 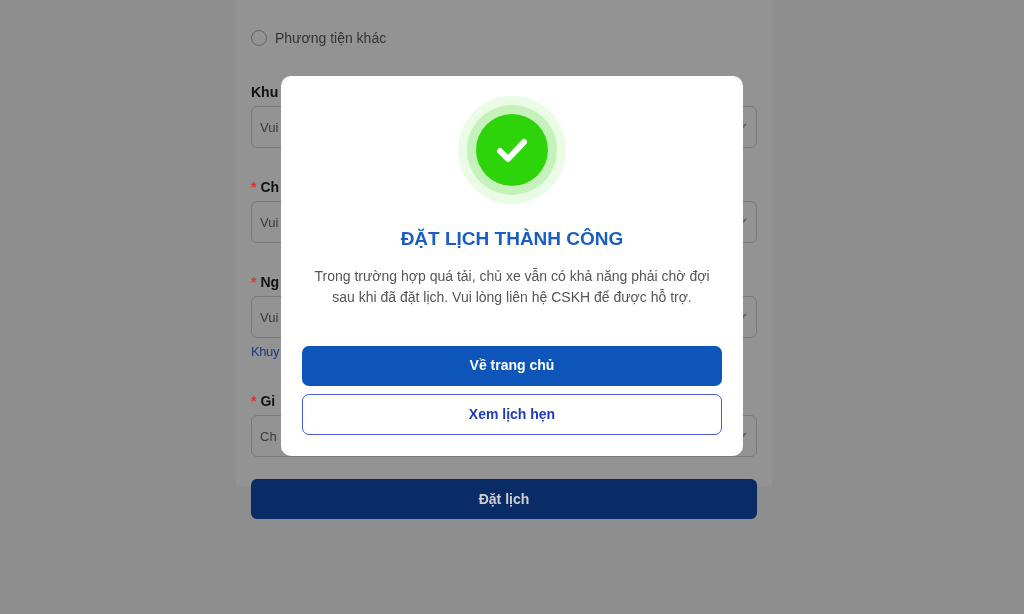 What do you see at coordinates (270, 187) in the screenshot?
I see `field-label: Ch` at bounding box center [270, 187].